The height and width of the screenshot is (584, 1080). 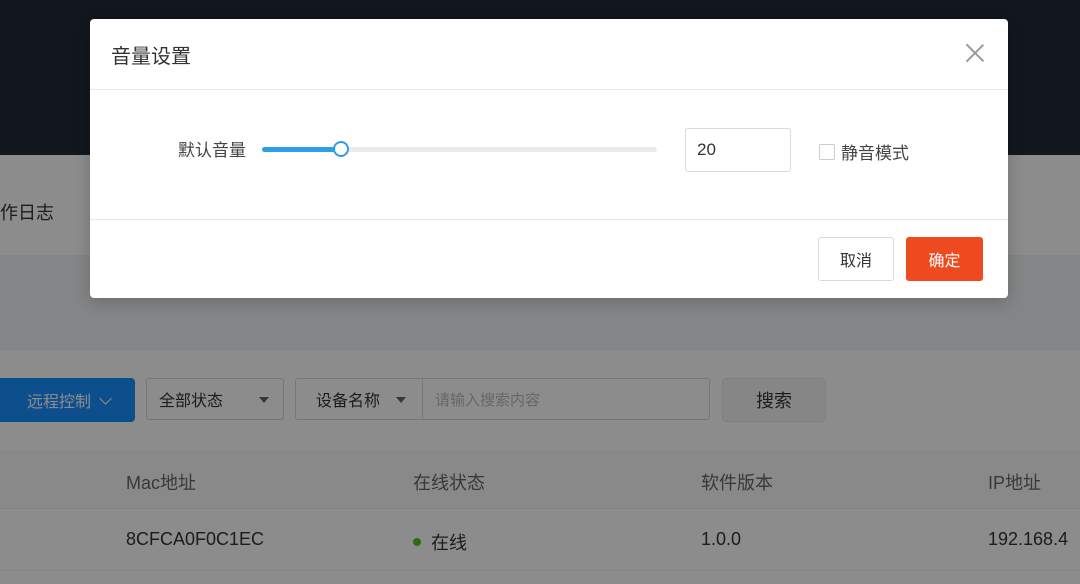 What do you see at coordinates (459, 149) in the screenshot?
I see `volume-slider` at bounding box center [459, 149].